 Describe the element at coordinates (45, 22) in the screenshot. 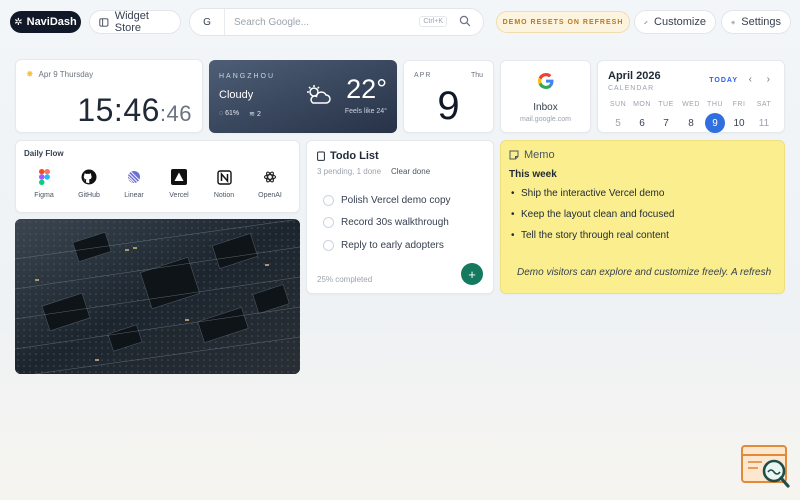

I see `brand-button: ✲ NaviDash` at that location.